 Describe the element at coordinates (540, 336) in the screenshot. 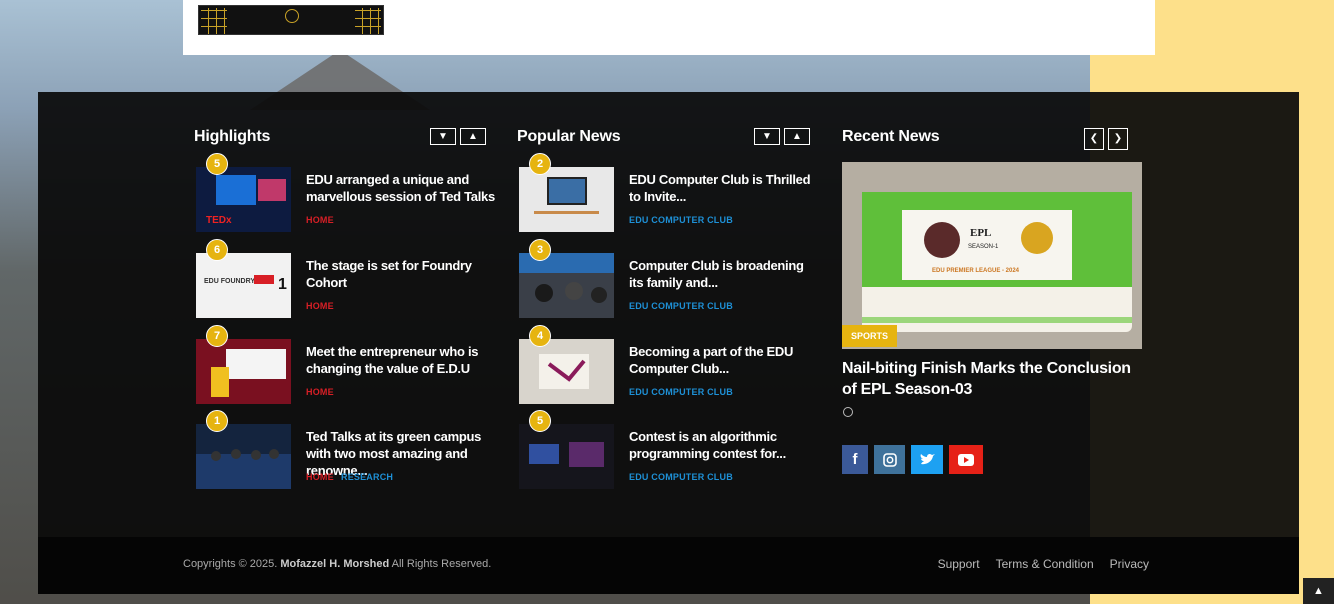

I see `rank-badge: 4` at that location.